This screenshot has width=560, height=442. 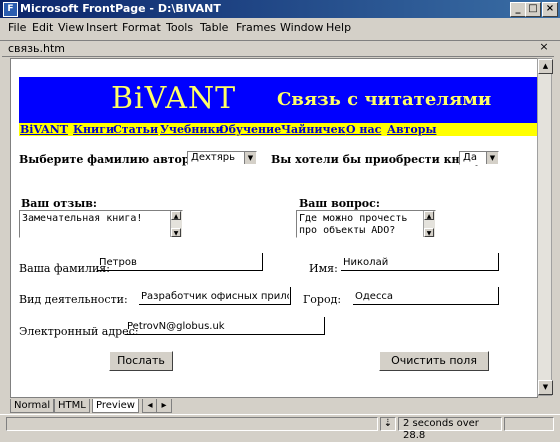 I want to click on nav-link-authors: Авторы, so click(x=411, y=129).